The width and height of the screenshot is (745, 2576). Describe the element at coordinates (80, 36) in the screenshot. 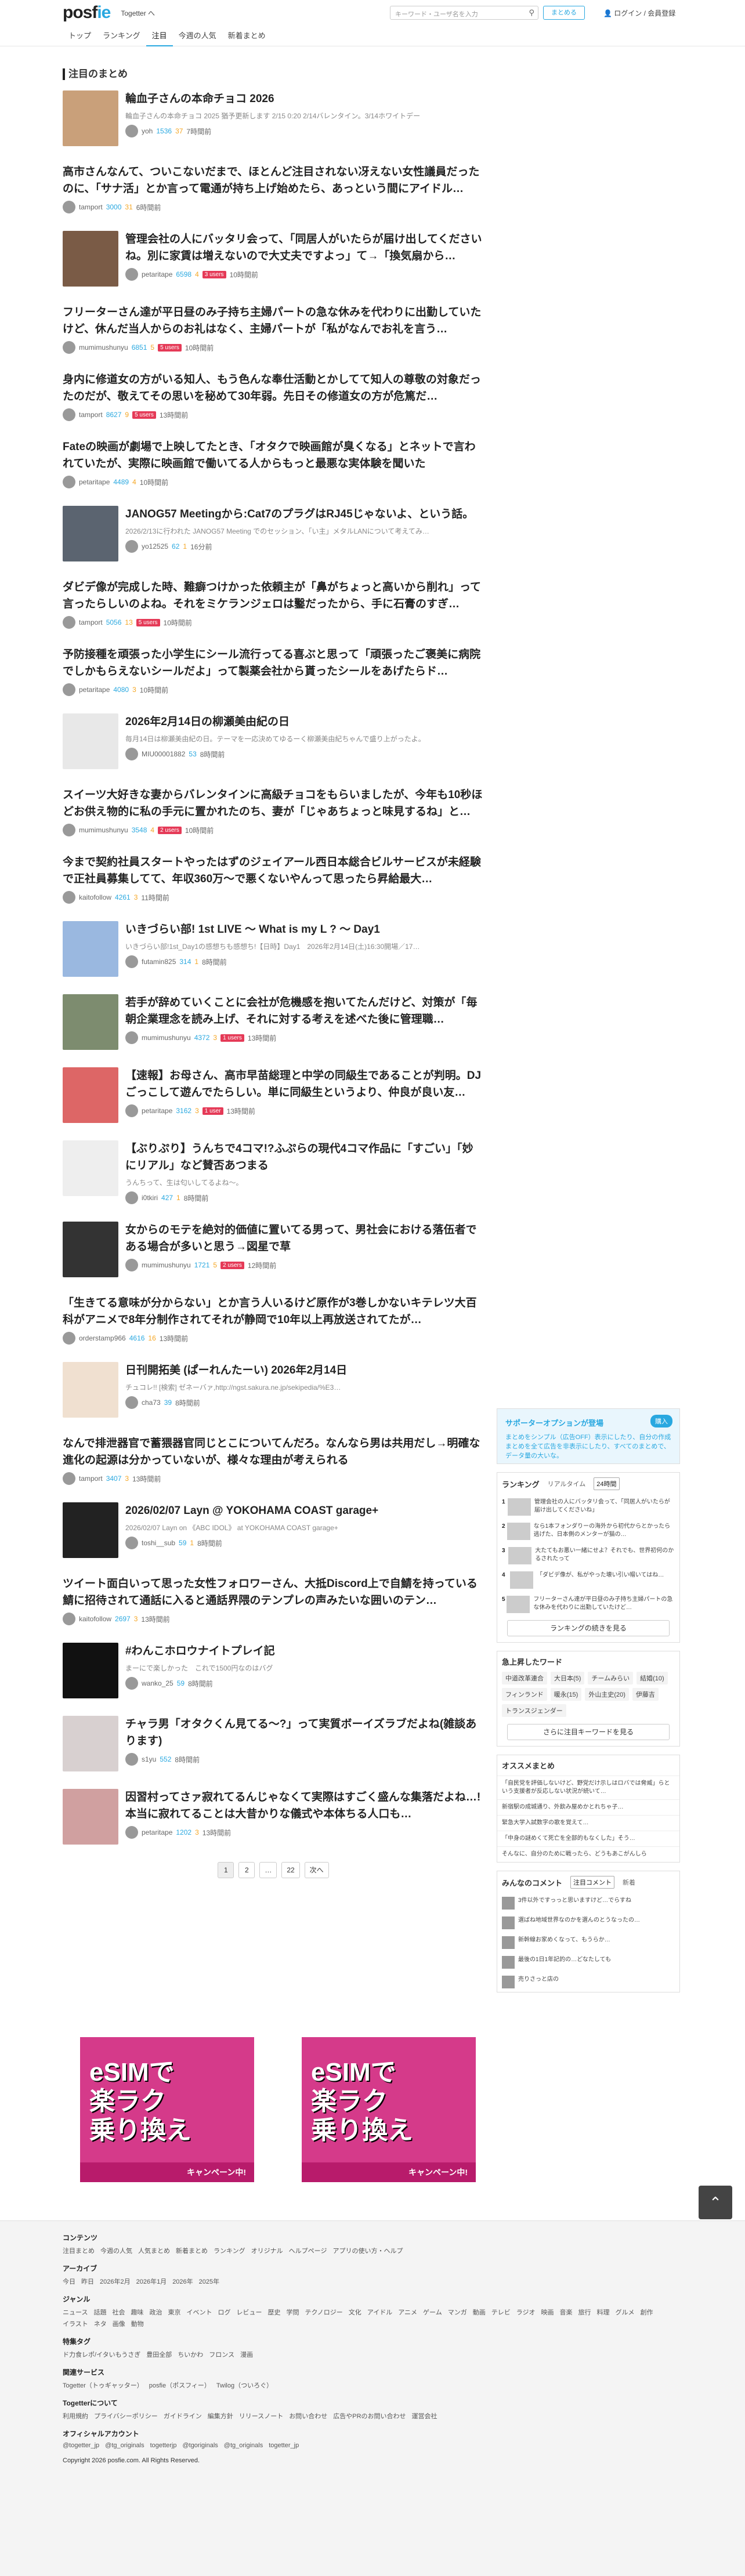

I see `nav-item: トップ` at that location.